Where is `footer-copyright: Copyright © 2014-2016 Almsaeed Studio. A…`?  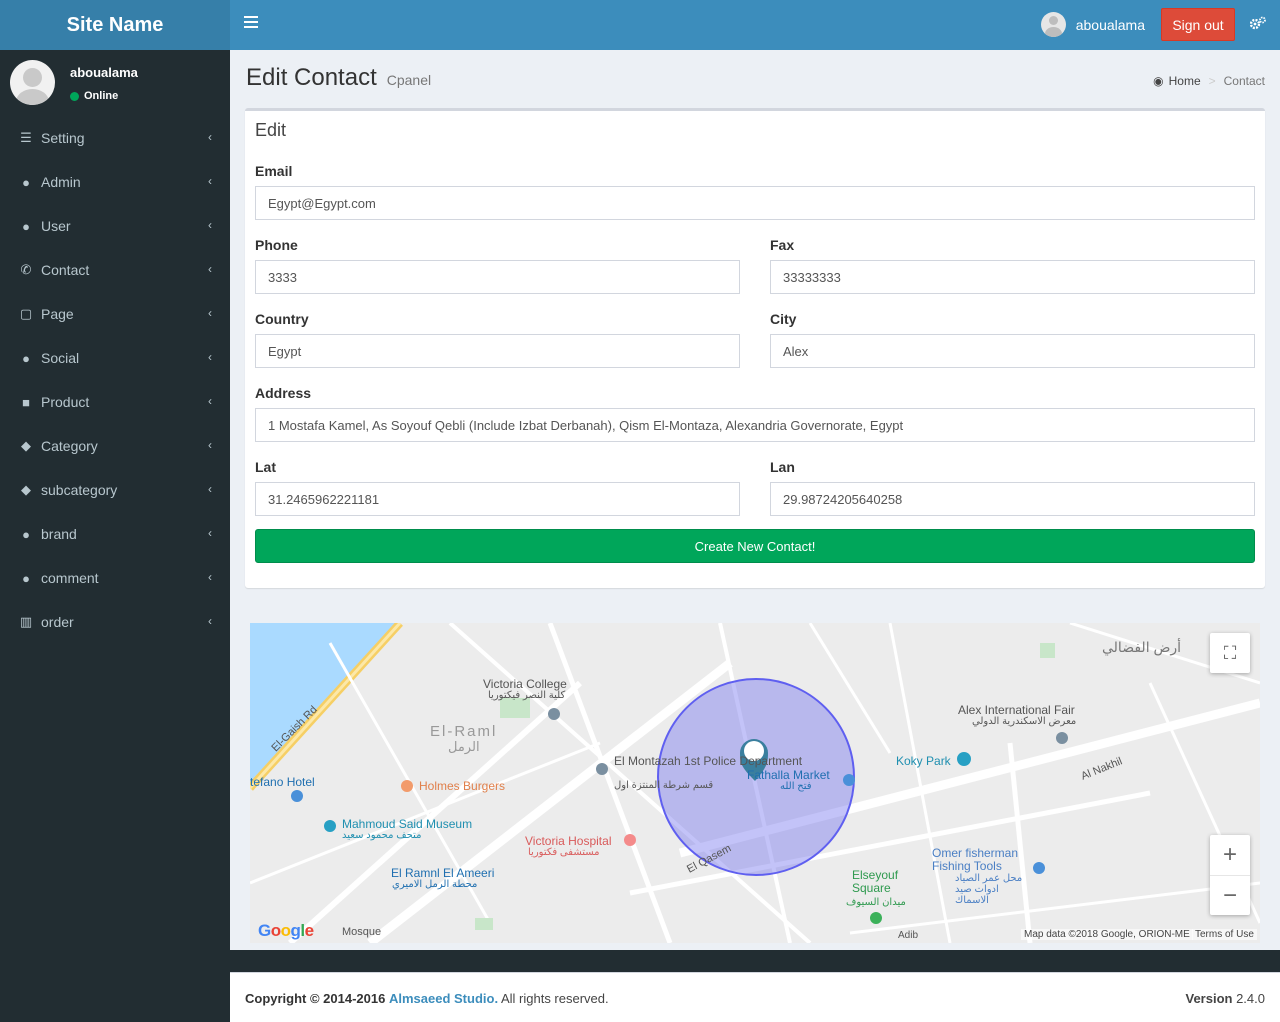
footer-copyright: Copyright © 2014-2016 Almsaeed Studio. A… is located at coordinates (427, 998).